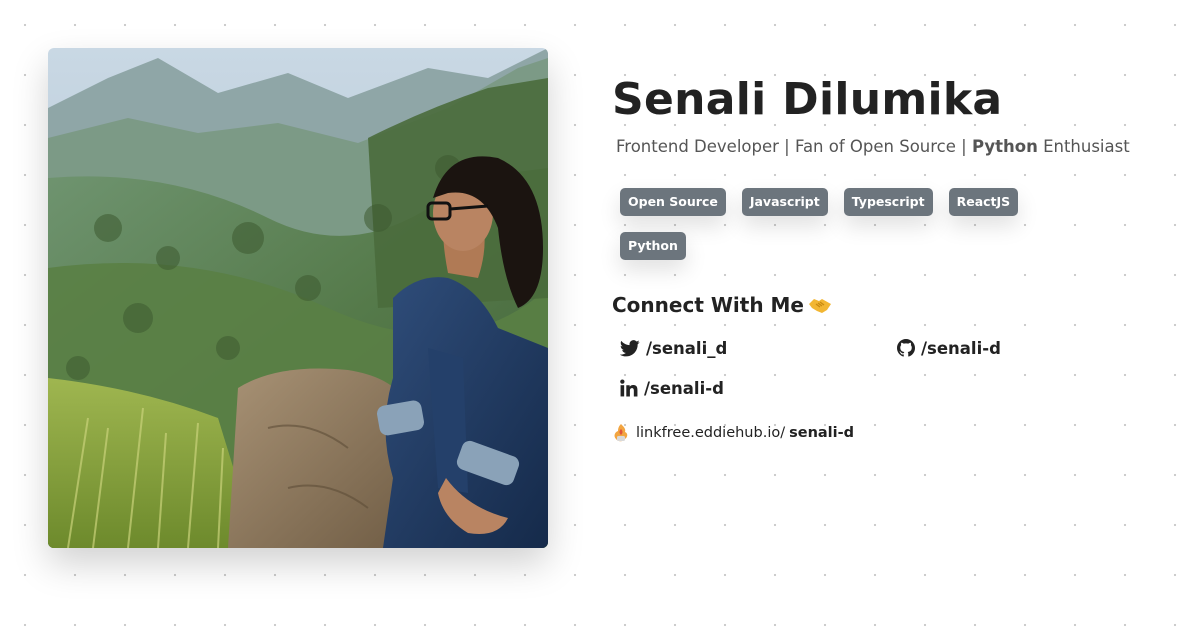  Describe the element at coordinates (653, 246) in the screenshot. I see `tag-python: Python` at that location.